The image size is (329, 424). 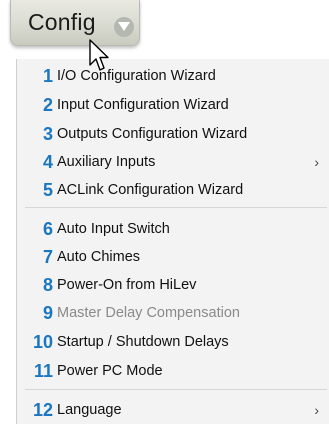 I want to click on menu-item-number: 4, so click(x=47, y=161).